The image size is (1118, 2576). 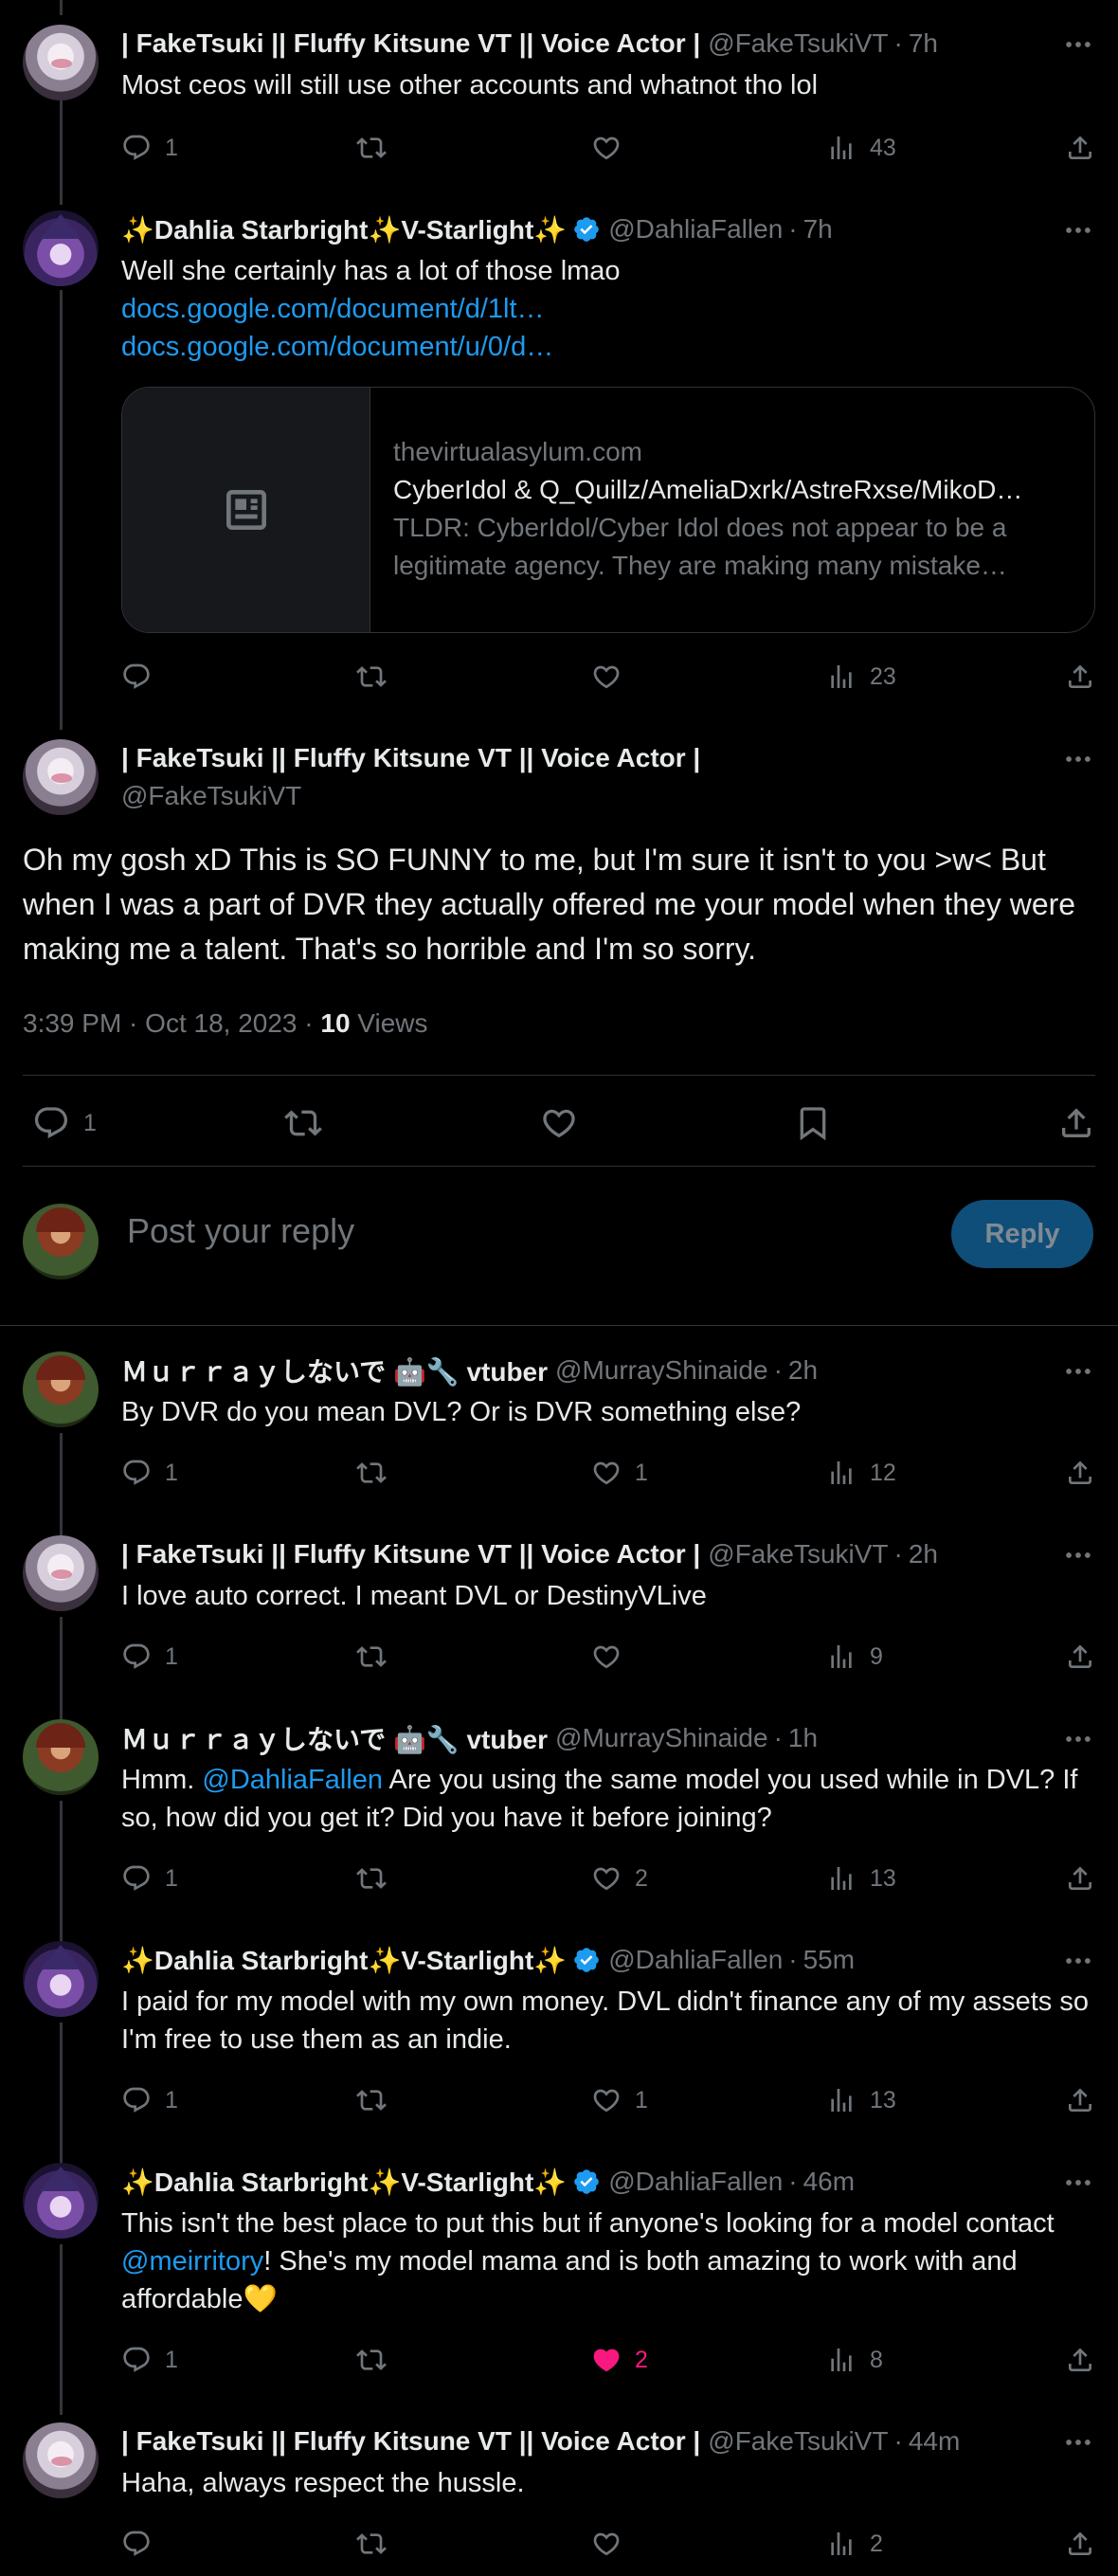 What do you see at coordinates (855, 2544) in the screenshot?
I see `views-button: 2` at bounding box center [855, 2544].